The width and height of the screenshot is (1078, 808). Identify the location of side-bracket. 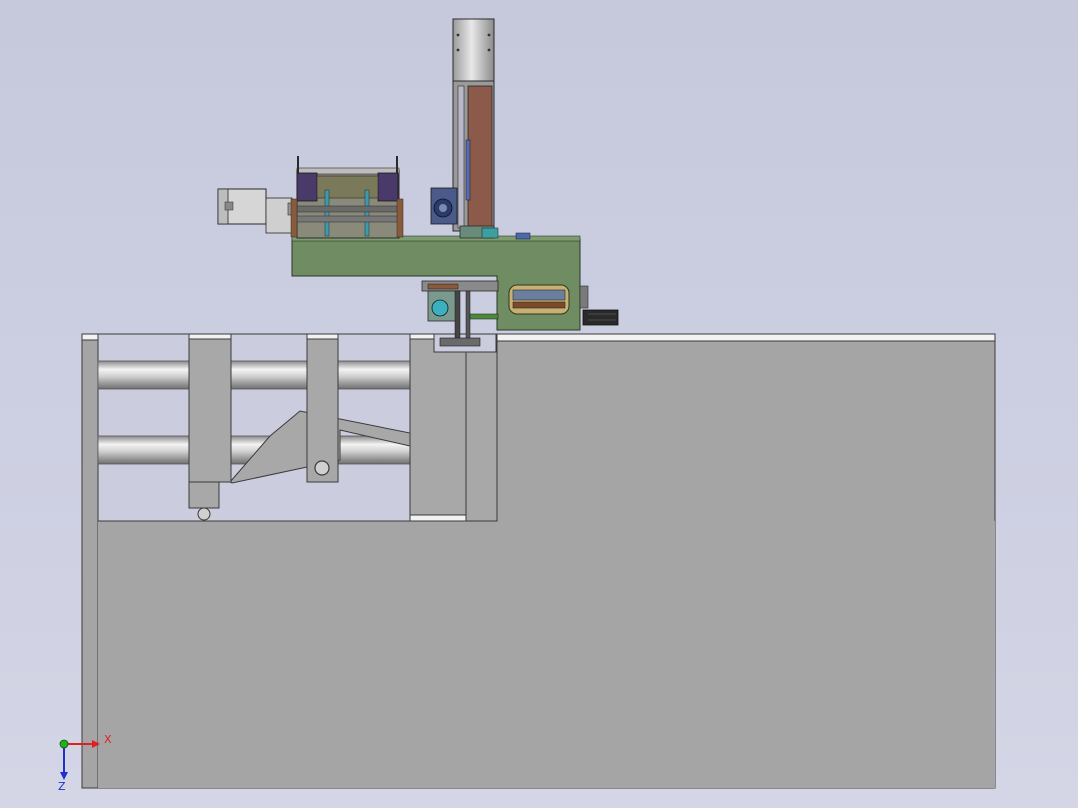
(584, 297).